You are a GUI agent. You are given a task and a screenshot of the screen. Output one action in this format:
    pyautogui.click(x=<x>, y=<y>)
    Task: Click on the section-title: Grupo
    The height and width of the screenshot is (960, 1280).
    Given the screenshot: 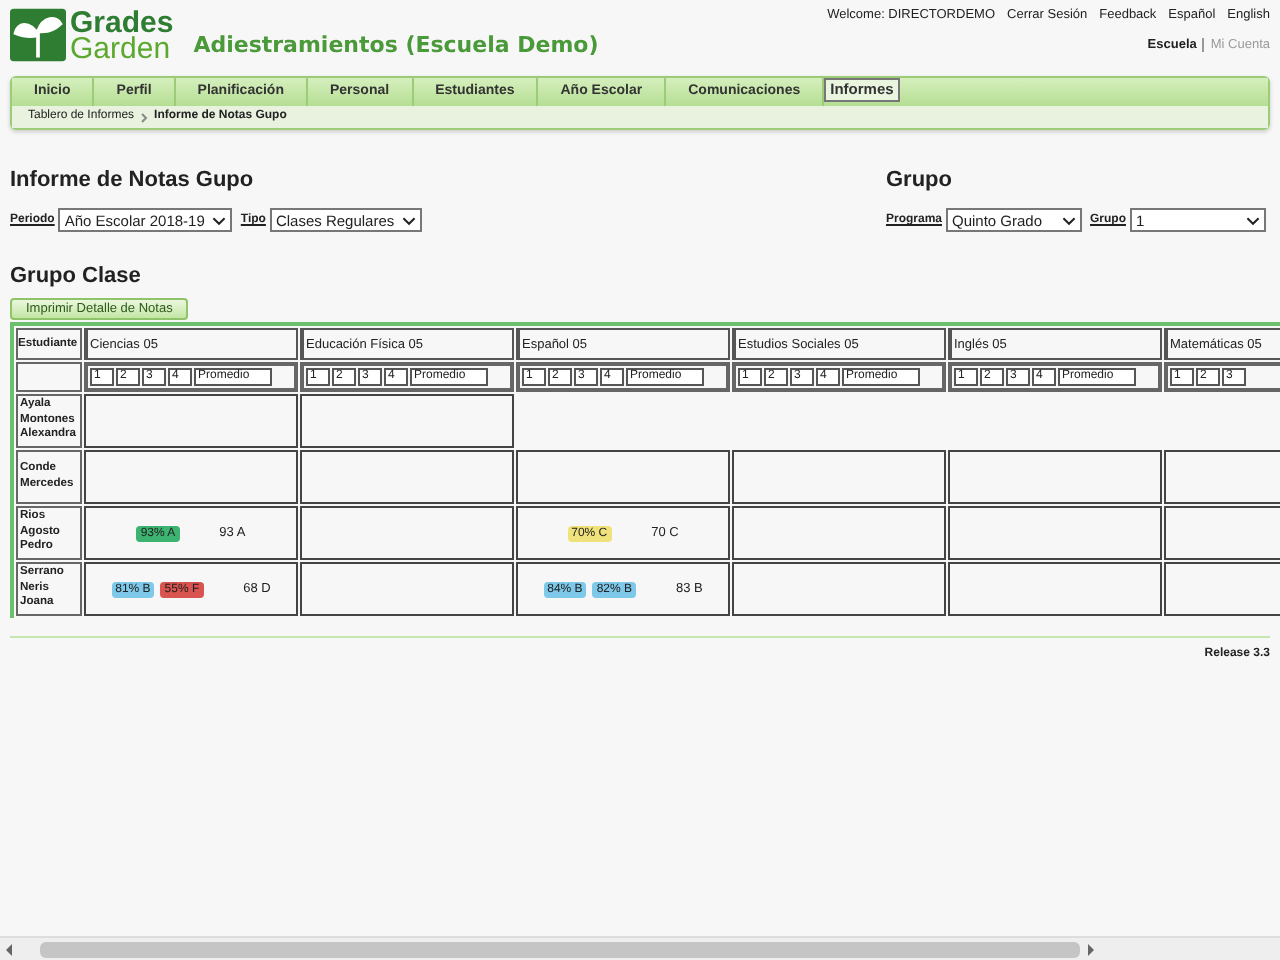 What is the action you would take?
    pyautogui.click(x=919, y=180)
    